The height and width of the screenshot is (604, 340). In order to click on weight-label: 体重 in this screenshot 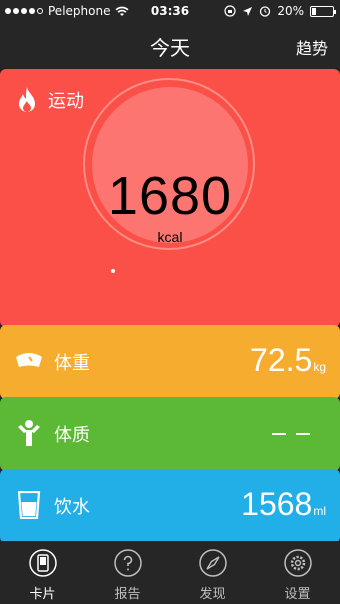, I will do `click(72, 363)`.